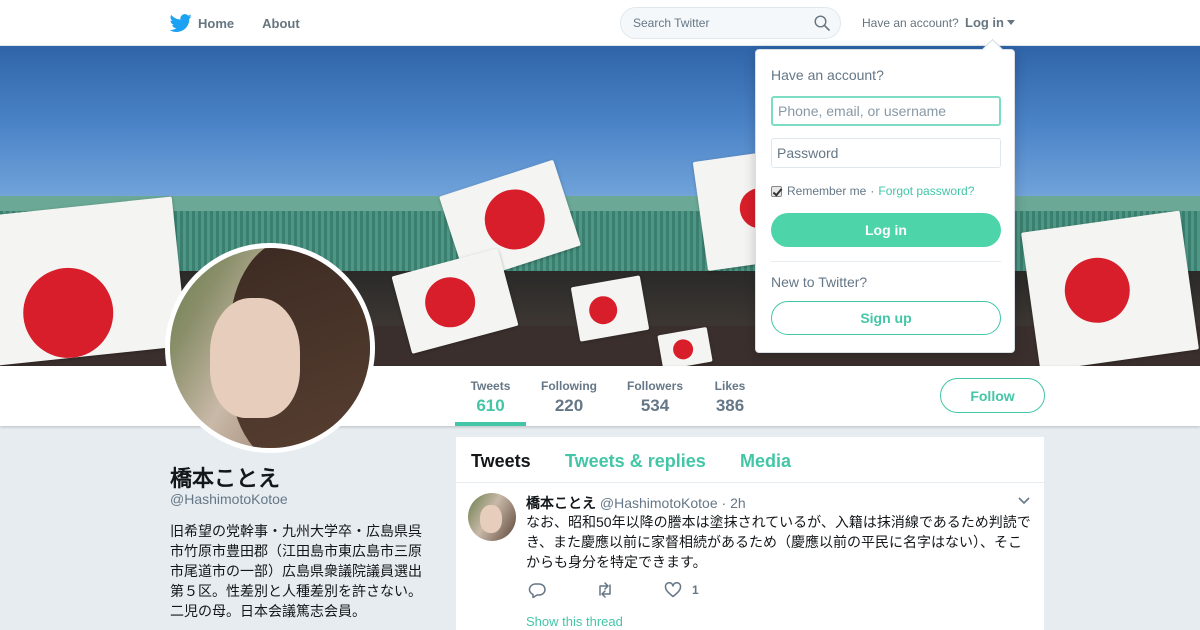 The width and height of the screenshot is (1200, 630). I want to click on login-menu-toggle: Log in, so click(990, 22).